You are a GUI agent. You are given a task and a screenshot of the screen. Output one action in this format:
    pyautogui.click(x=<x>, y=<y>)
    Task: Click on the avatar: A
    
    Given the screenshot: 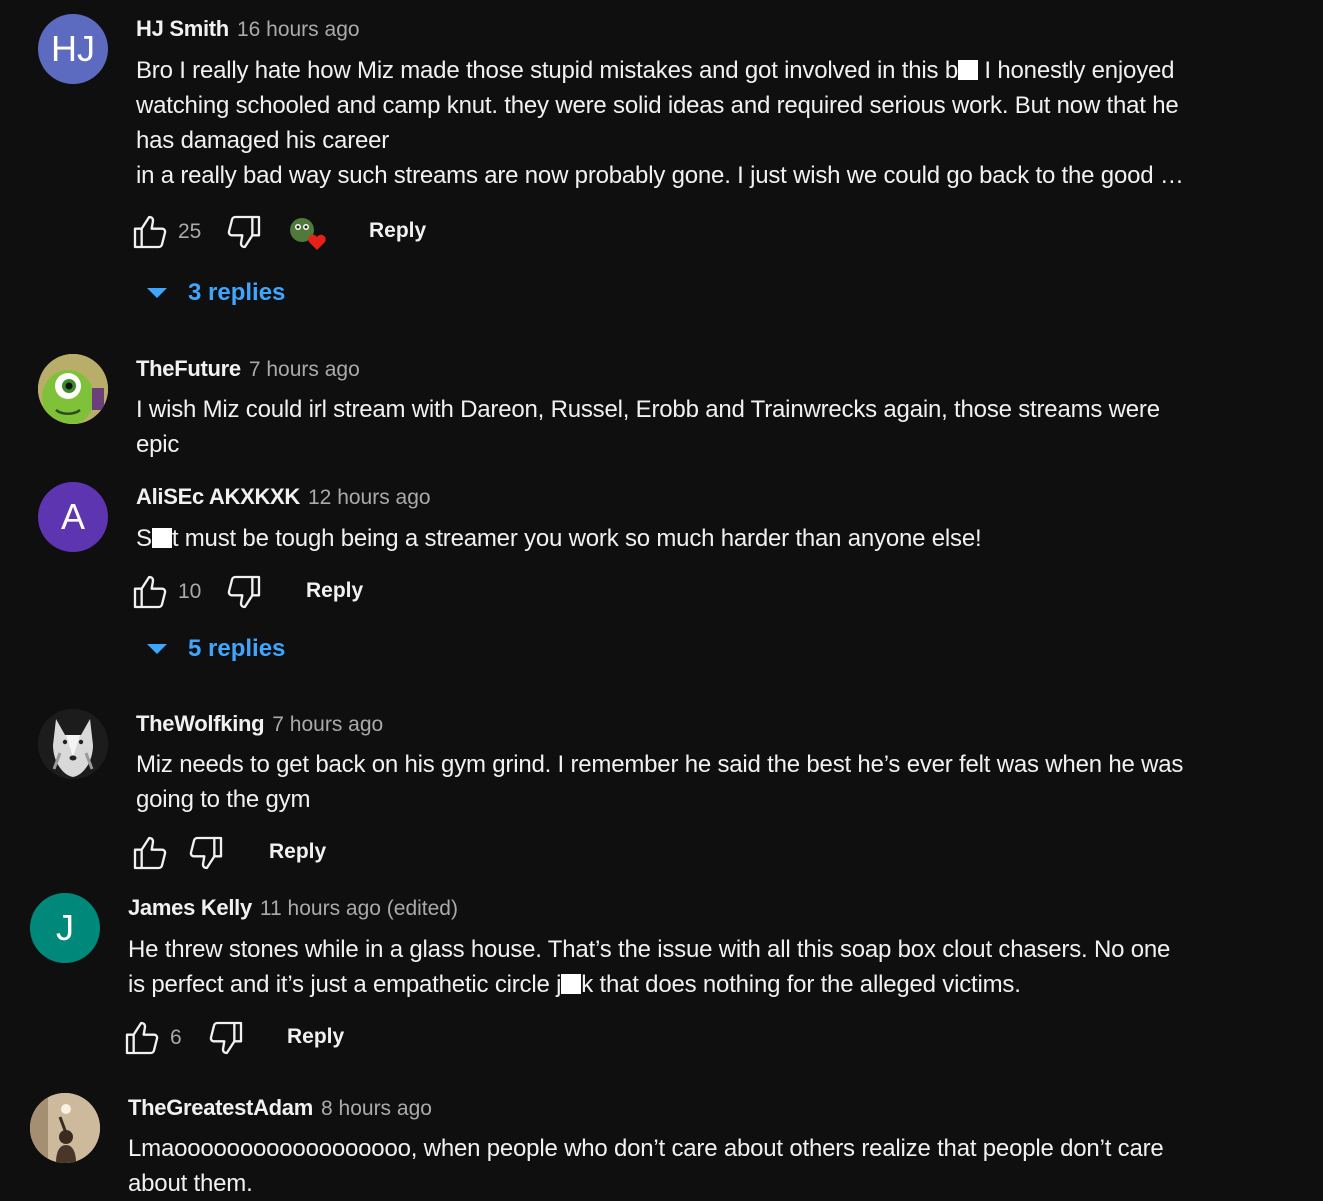 What is the action you would take?
    pyautogui.click(x=73, y=517)
    